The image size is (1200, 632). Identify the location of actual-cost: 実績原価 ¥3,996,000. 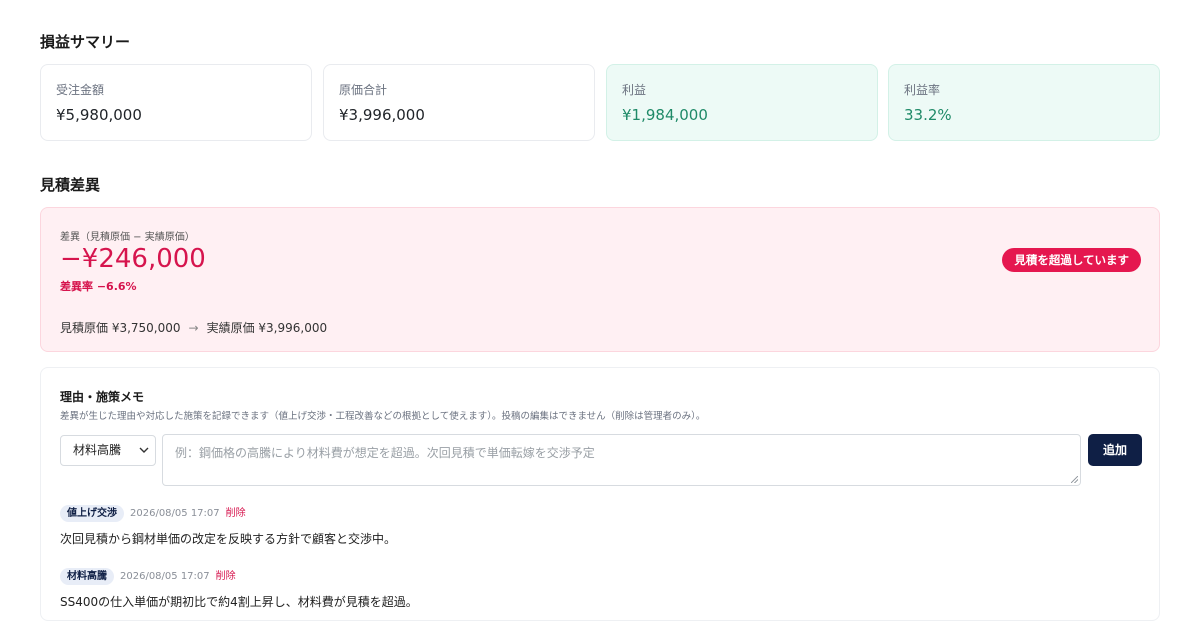
(267, 328).